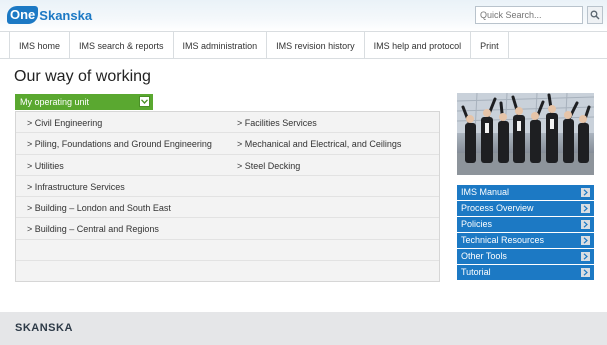 Image resolution: width=607 pixels, height=345 pixels. What do you see at coordinates (525, 273) in the screenshot?
I see `side-menu-tutorial: Tutorial` at bounding box center [525, 273].